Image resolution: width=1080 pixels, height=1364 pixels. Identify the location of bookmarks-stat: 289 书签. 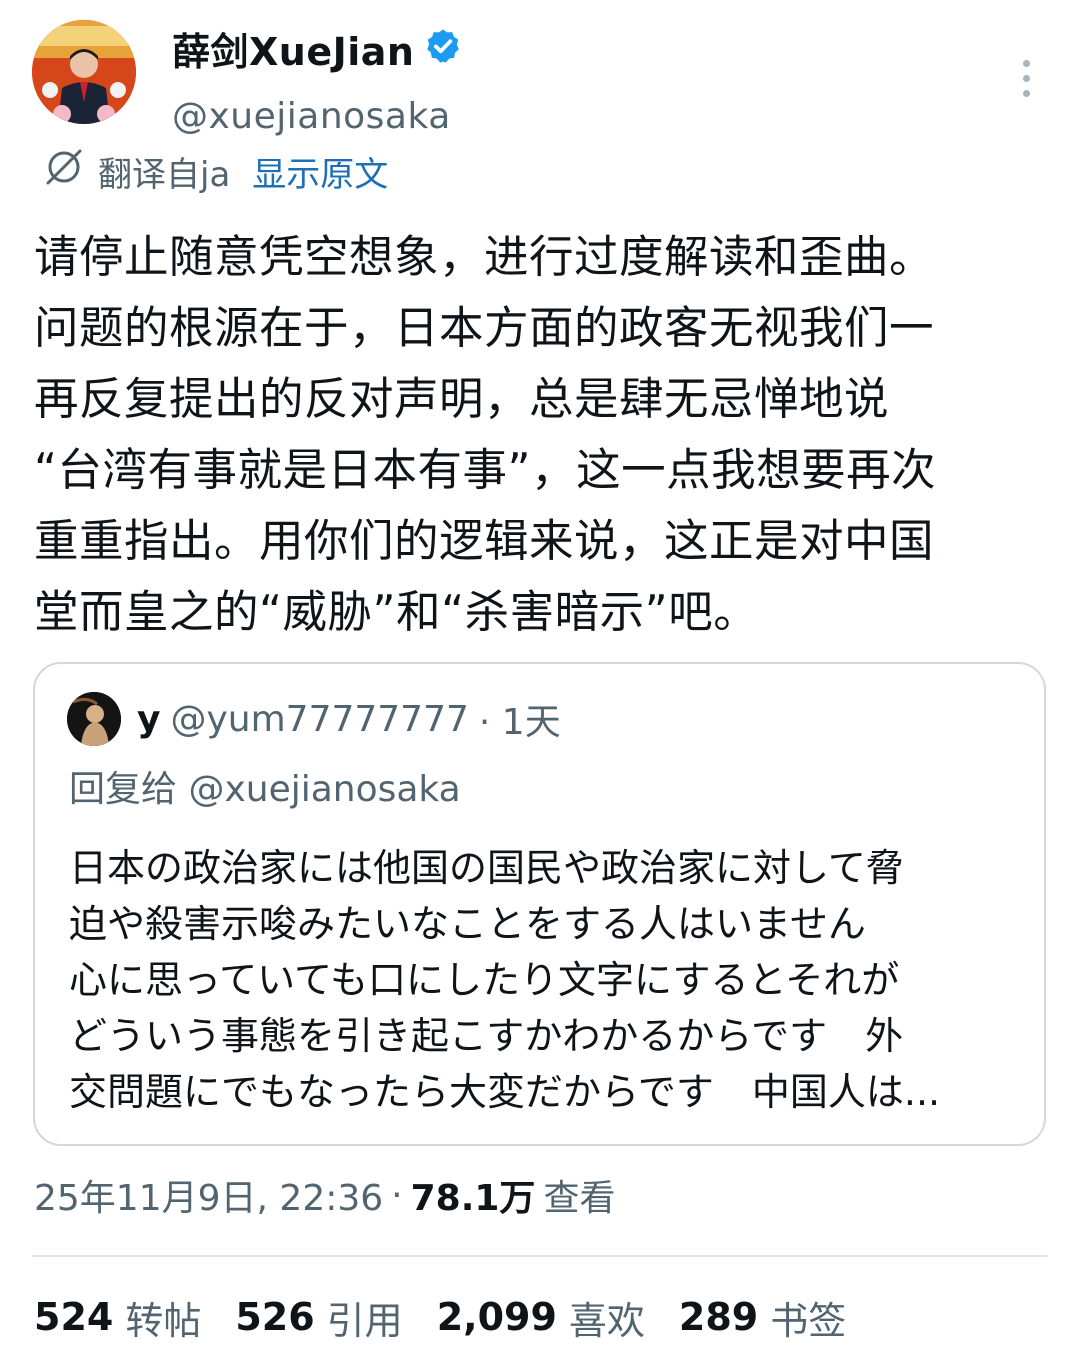
(762, 1317).